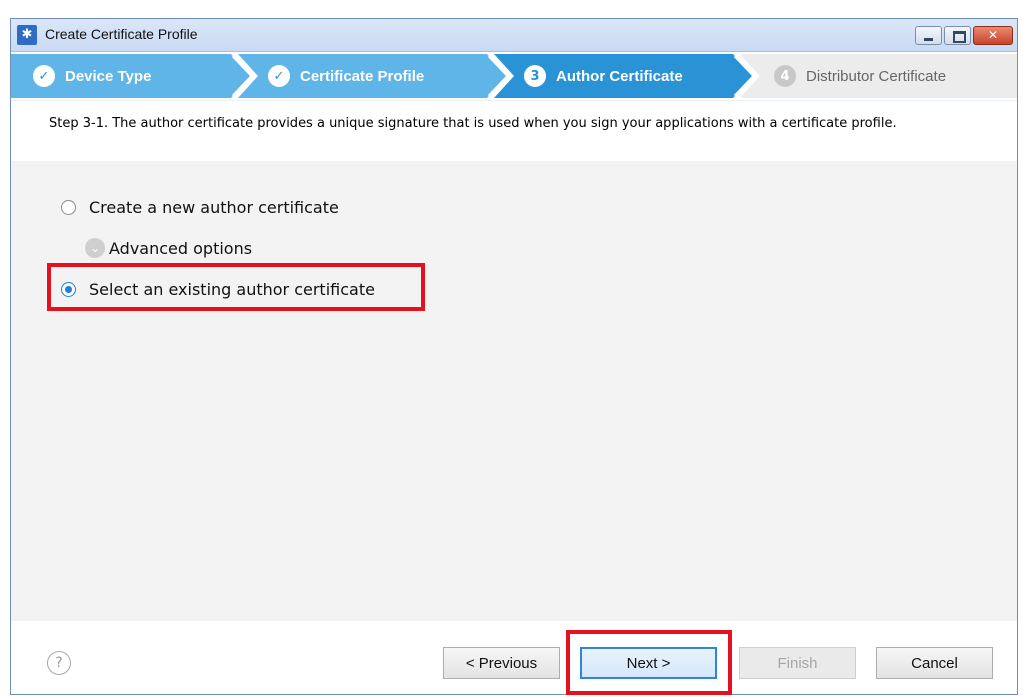 The width and height of the screenshot is (1023, 697). Describe the element at coordinates (27, 35) in the screenshot. I see `tizen-app-icon: ✱` at that location.